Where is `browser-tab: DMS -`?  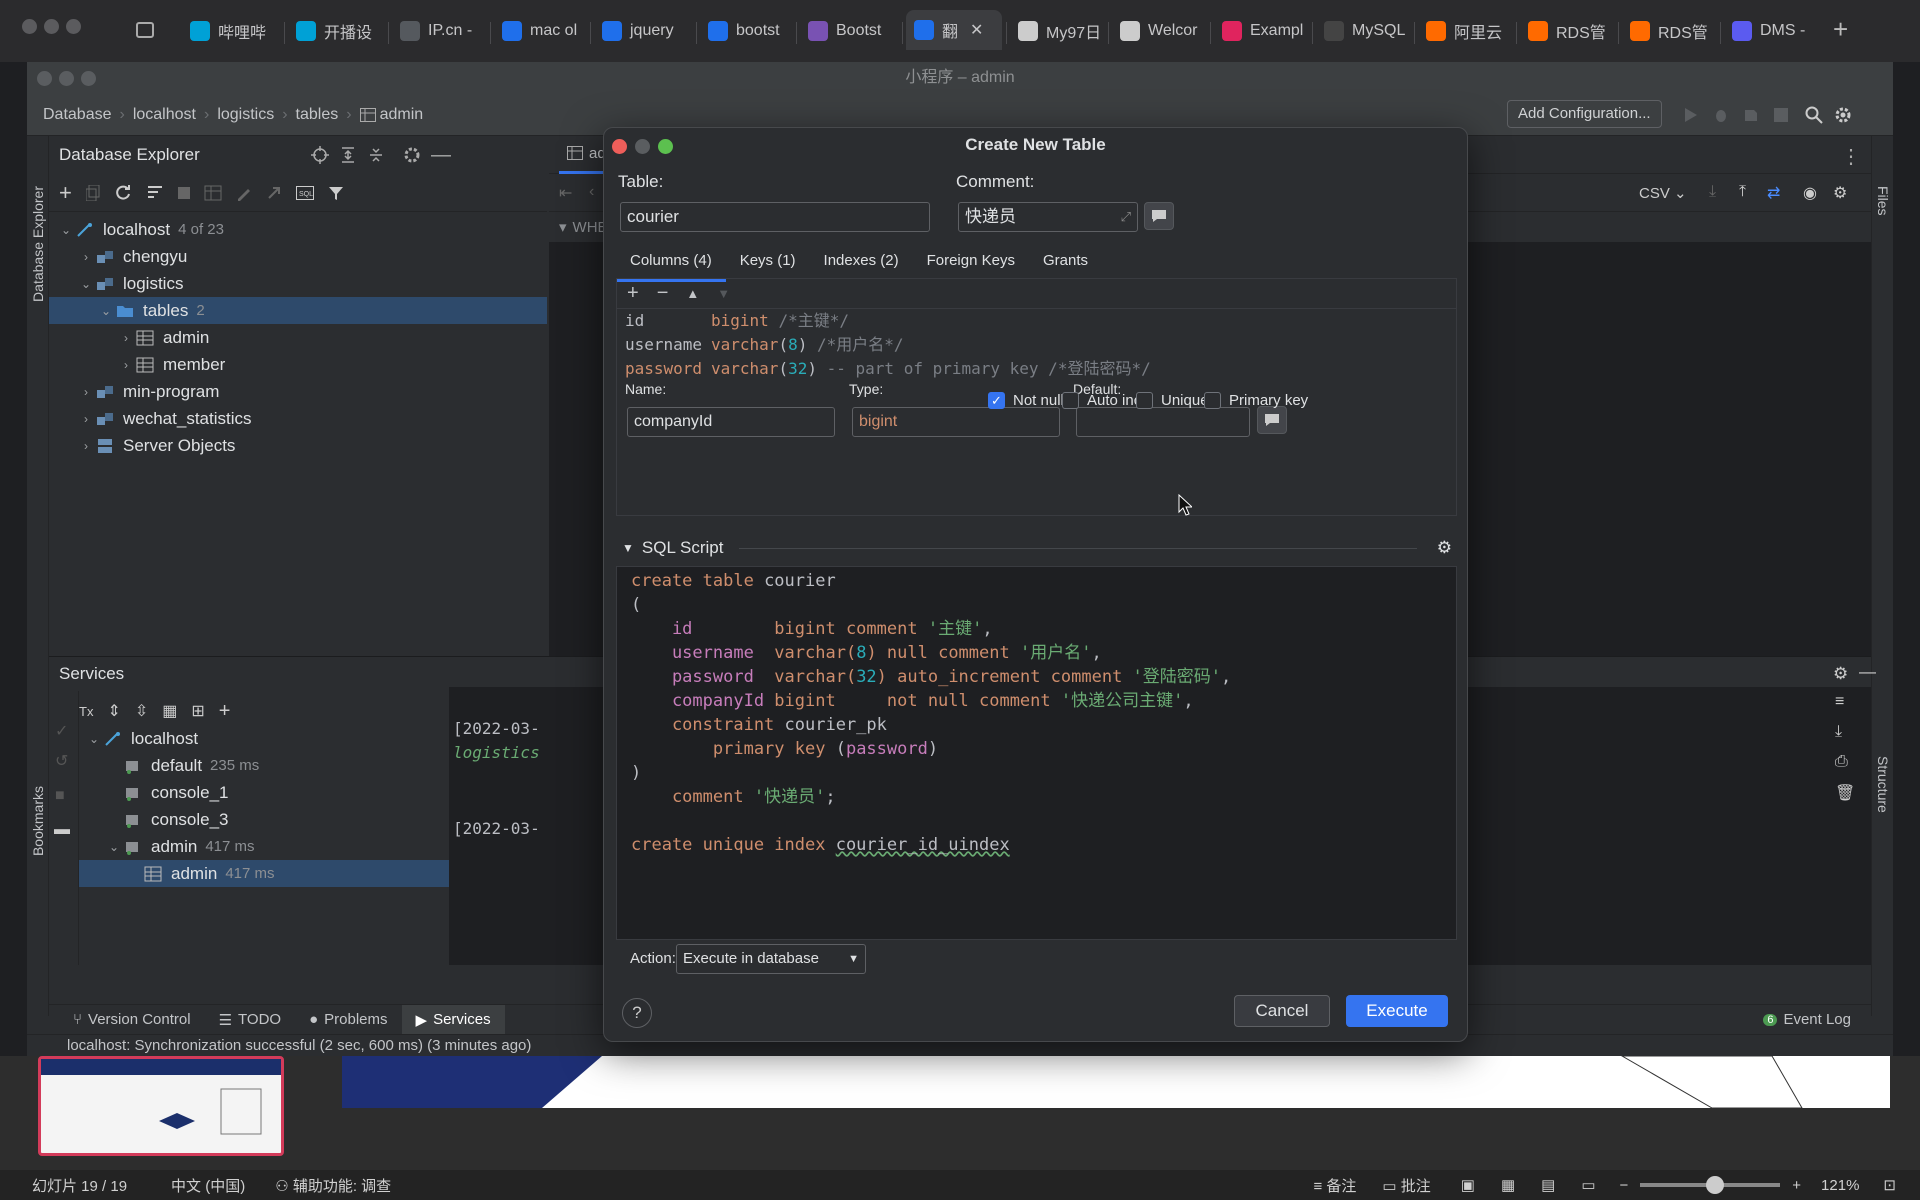 browser-tab: DMS - is located at coordinates (1770, 31).